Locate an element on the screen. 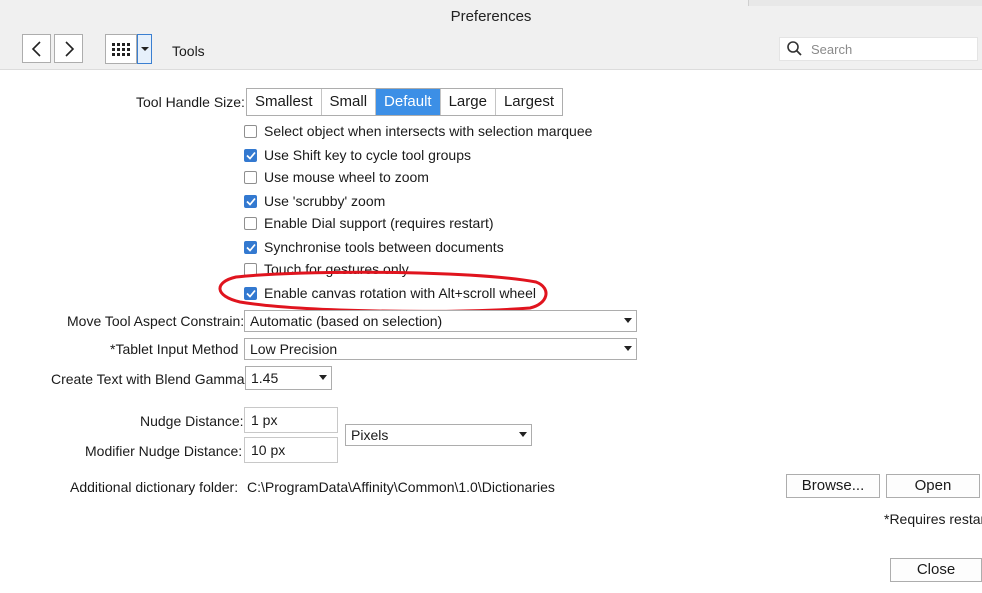 The width and height of the screenshot is (982, 593). grid-icon is located at coordinates (121, 49).